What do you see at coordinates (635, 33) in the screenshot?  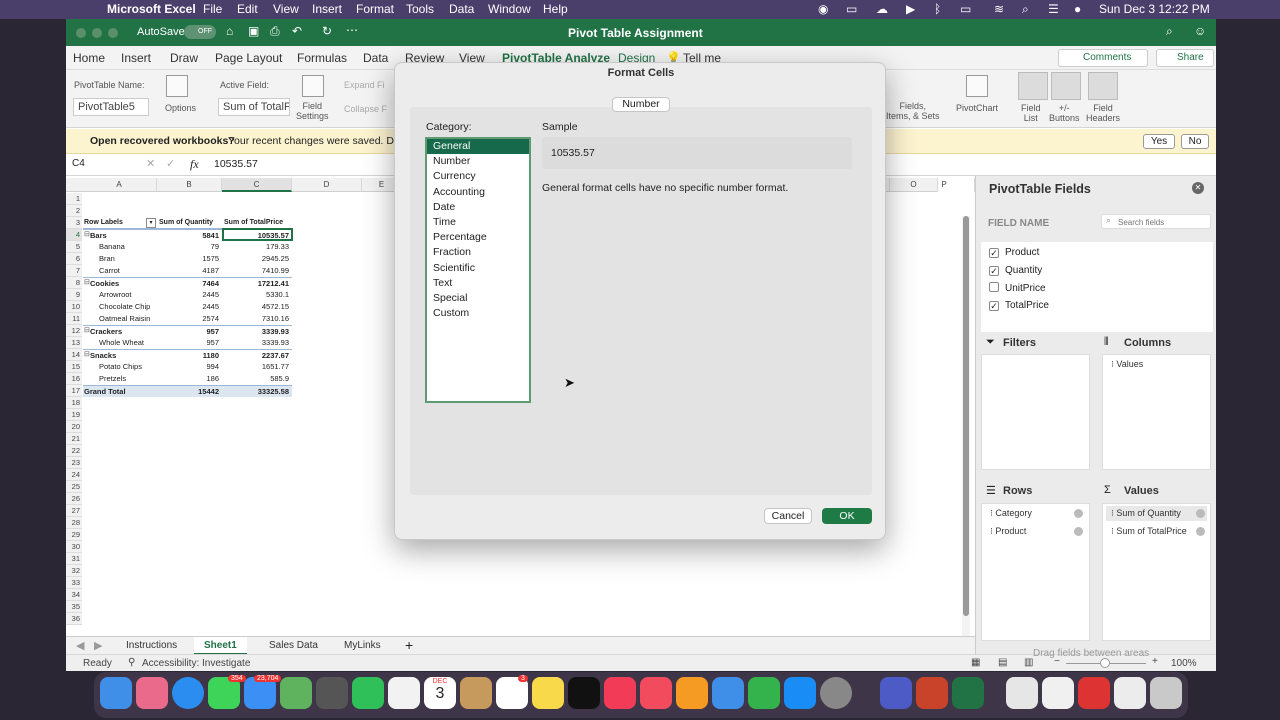 I see `document-title: Pivot Table Assignment` at bounding box center [635, 33].